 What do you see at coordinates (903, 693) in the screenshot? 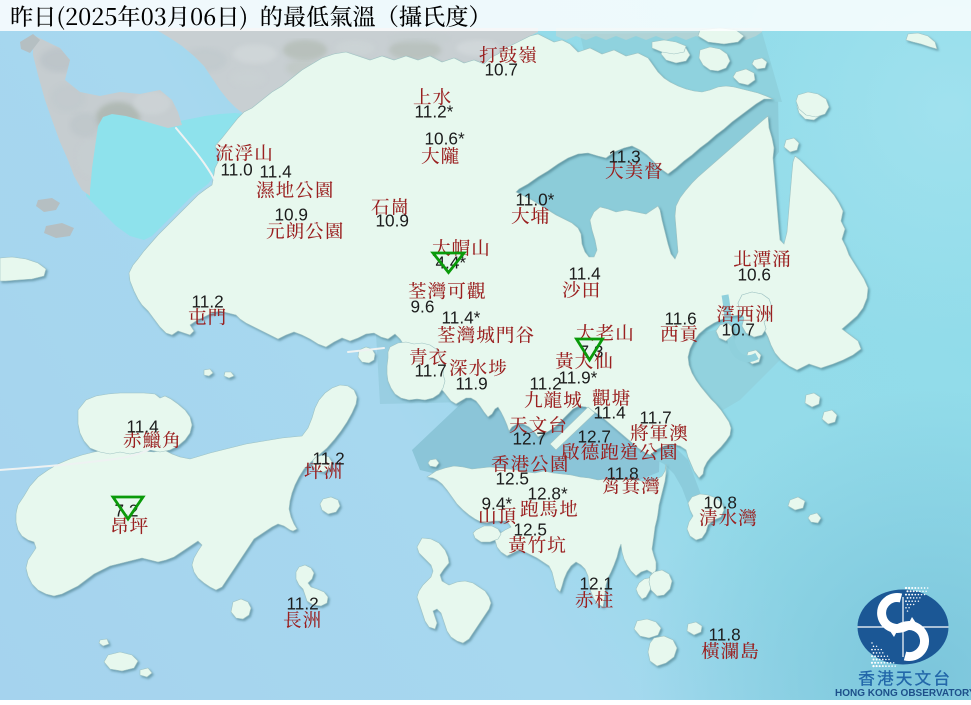
I see `svg-text: HONG KONG OBSERVATORY` at bounding box center [903, 693].